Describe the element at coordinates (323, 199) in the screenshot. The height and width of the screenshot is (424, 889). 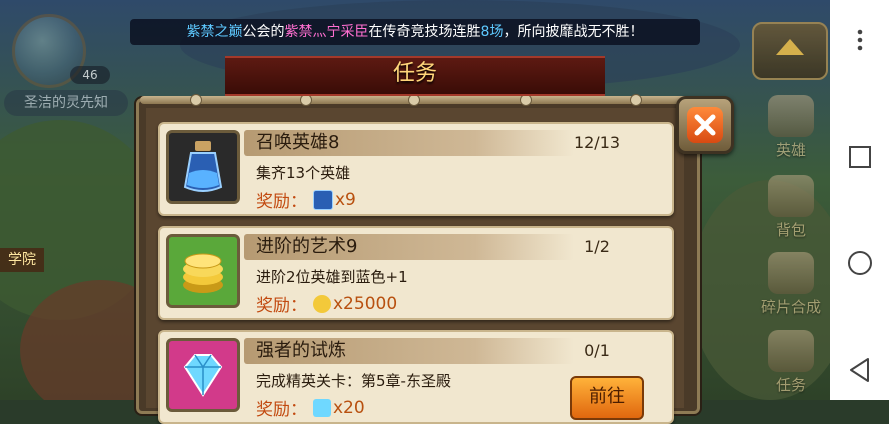
I see `potion-reward-icon` at that location.